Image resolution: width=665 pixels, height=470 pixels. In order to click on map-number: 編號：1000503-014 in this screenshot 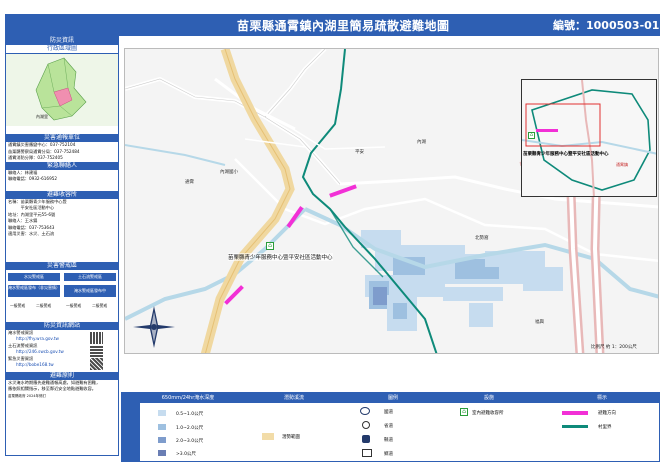, I will do `click(609, 25)`.